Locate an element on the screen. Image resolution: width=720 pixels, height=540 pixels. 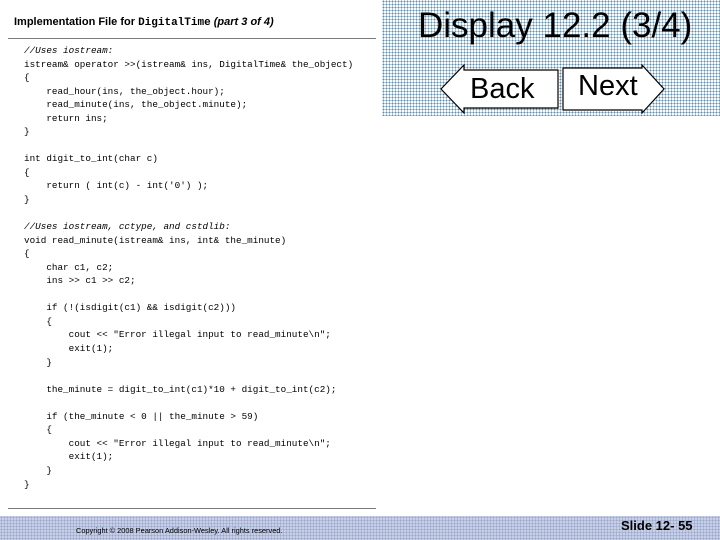
back-button: Back is located at coordinates (500, 89).